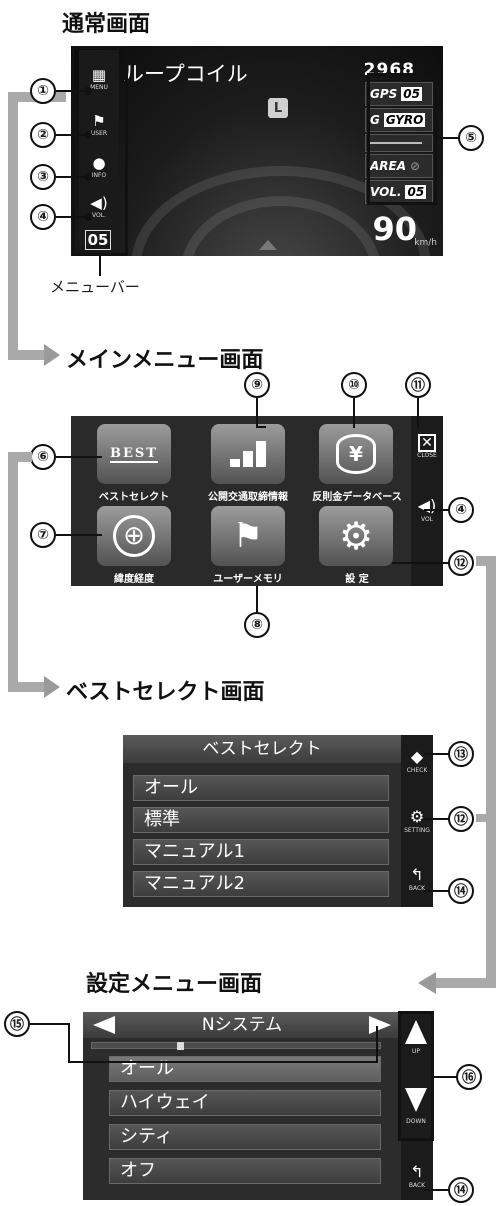 Image resolution: width=503 pixels, height=1206 pixels. What do you see at coordinates (262, 749) in the screenshot?
I see `best-select-title: ベストセレクト` at bounding box center [262, 749].